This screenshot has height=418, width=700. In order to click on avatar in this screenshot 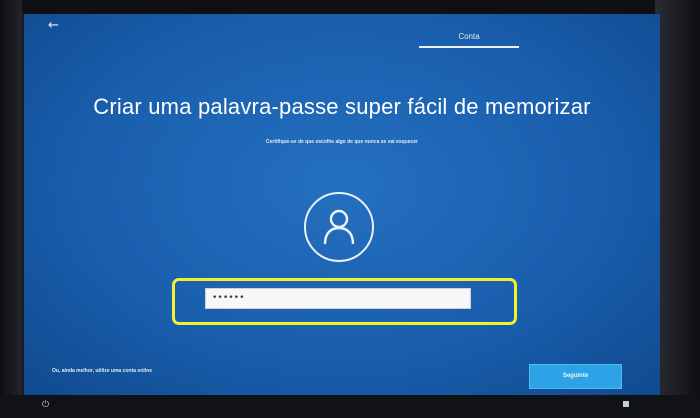, I will do `click(339, 227)`.